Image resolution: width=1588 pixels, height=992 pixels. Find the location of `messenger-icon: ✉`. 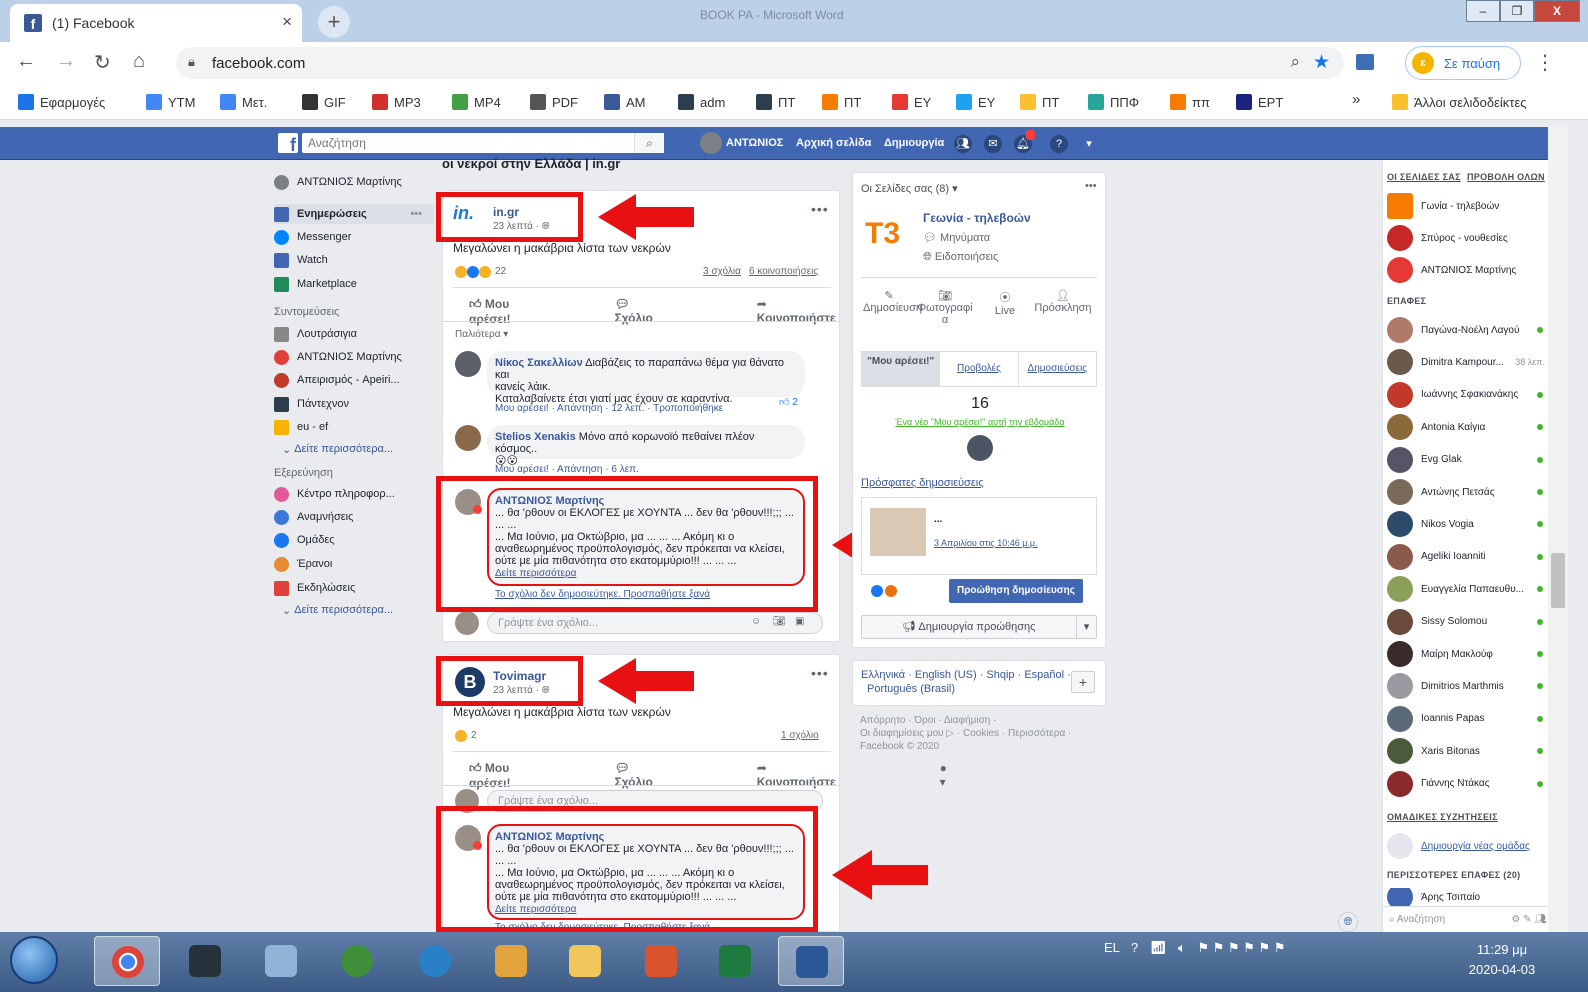

messenger-icon: ✉ is located at coordinates (993, 144).